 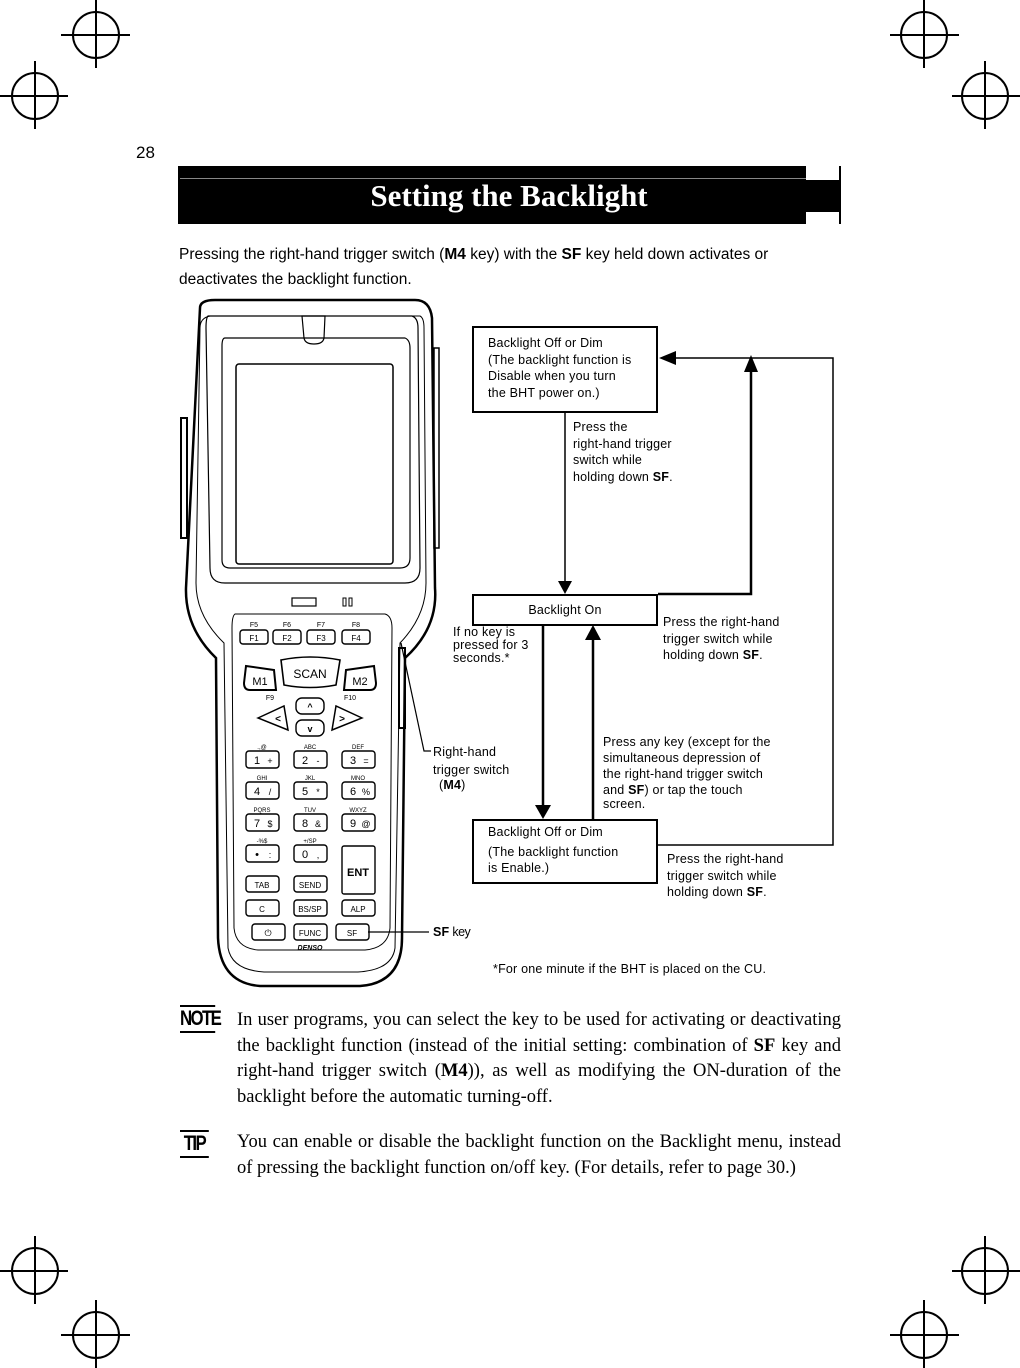 I want to click on key-label: 5, so click(x=305, y=792).